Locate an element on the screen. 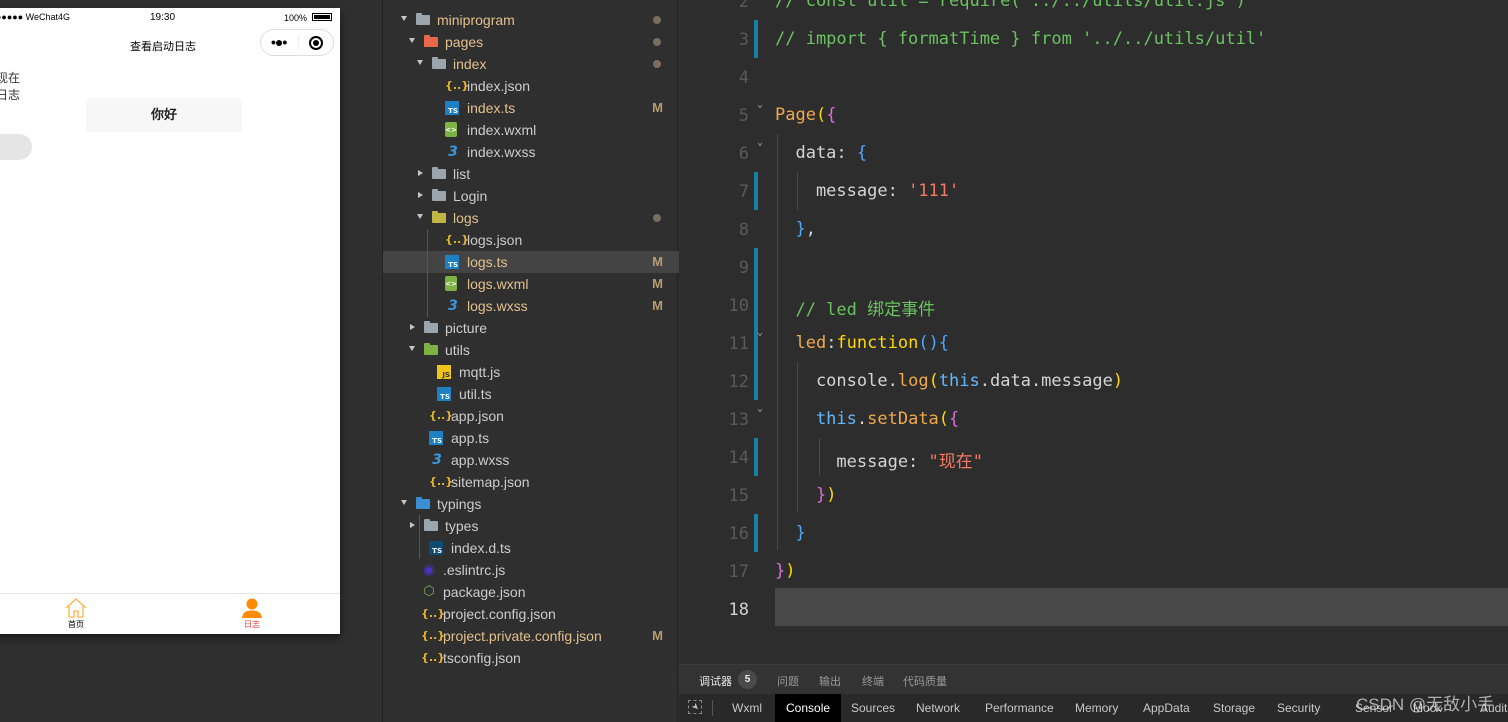 The width and height of the screenshot is (1508, 722). tree-file: ◉ .eslintrc.js is located at coordinates (531, 570).